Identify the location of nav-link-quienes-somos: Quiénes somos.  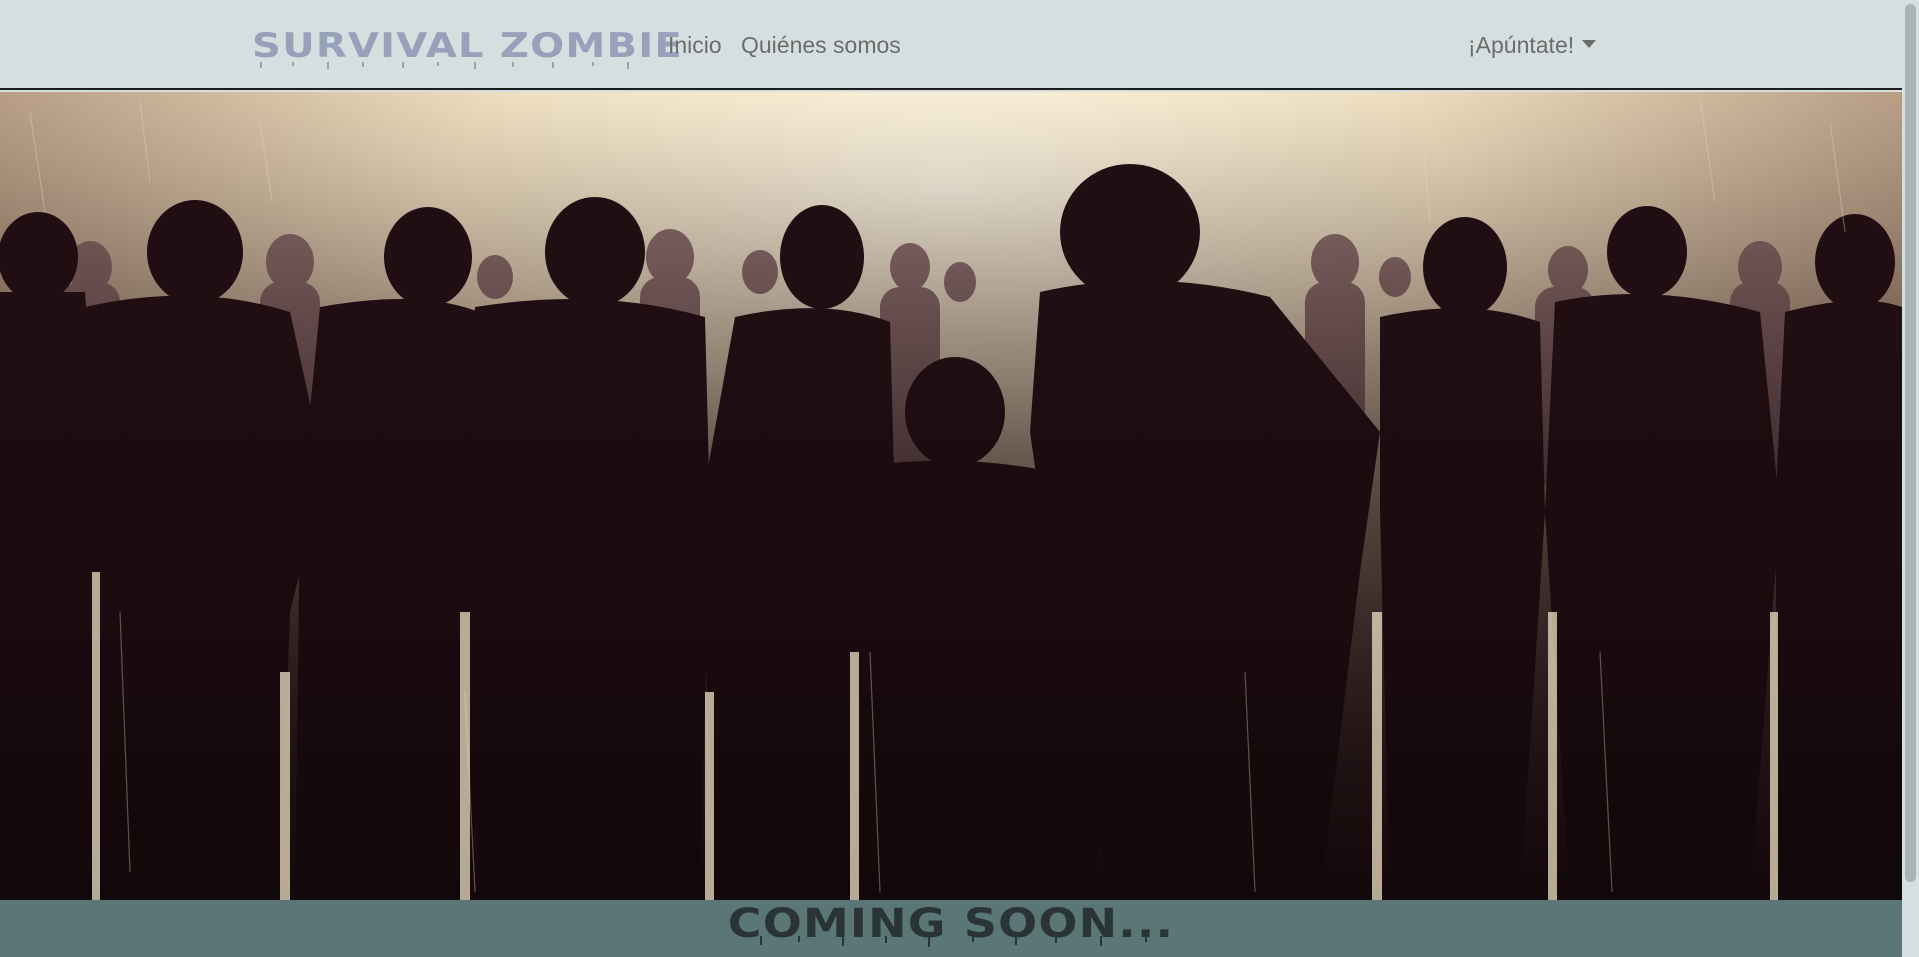
(821, 45).